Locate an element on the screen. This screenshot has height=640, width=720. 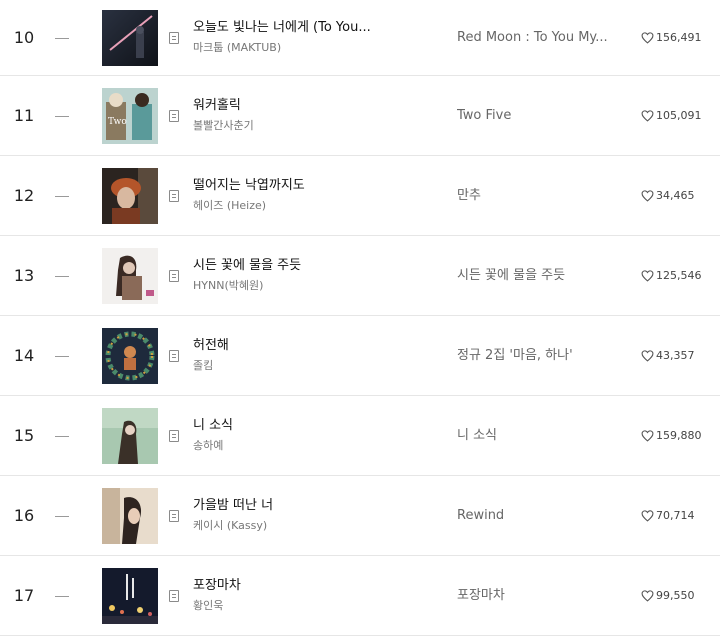
like-button: 99,550 is located at coordinates (668, 596).